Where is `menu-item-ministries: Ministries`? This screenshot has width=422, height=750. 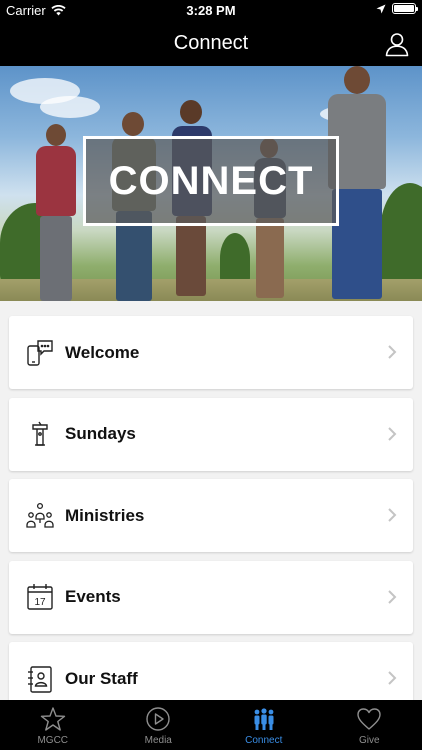 menu-item-ministries: Ministries is located at coordinates (211, 515).